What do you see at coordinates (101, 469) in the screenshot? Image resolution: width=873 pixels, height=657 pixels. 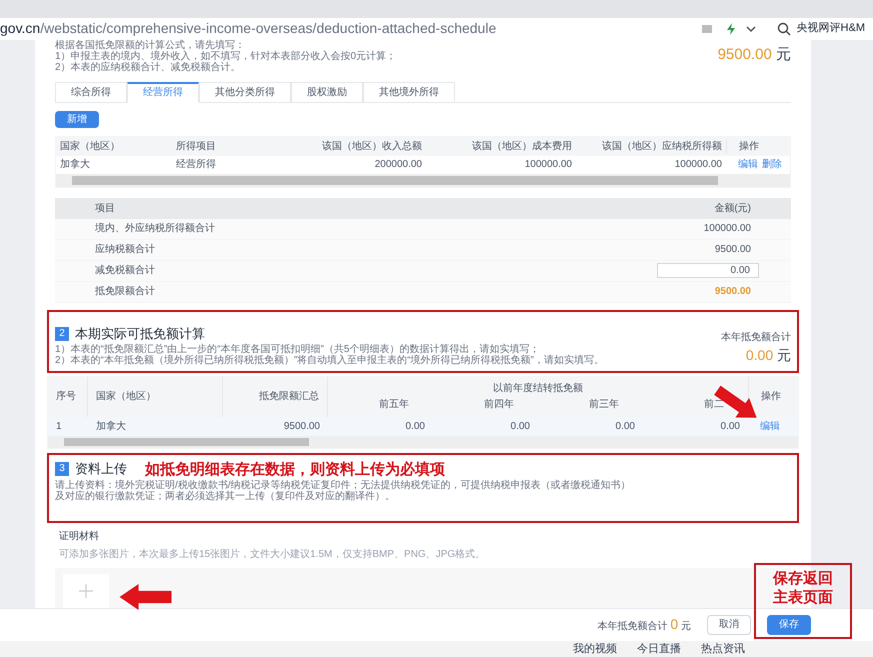 I see `section-title: 资料上传` at bounding box center [101, 469].